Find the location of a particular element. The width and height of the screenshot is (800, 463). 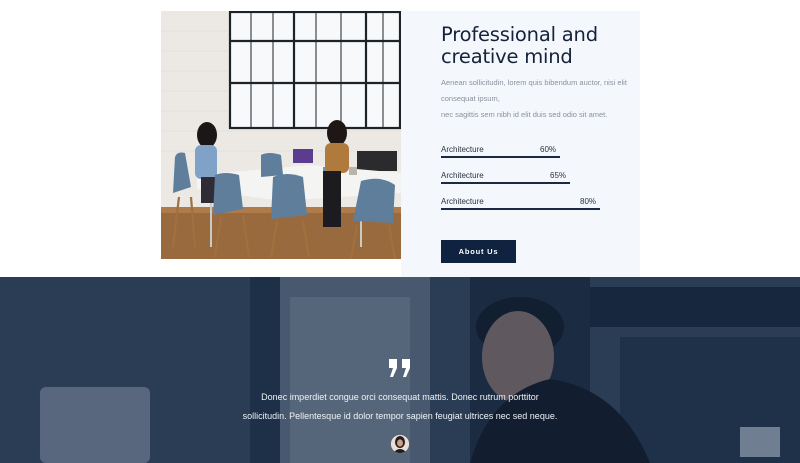

about-us-button: About Us is located at coordinates (478, 251).